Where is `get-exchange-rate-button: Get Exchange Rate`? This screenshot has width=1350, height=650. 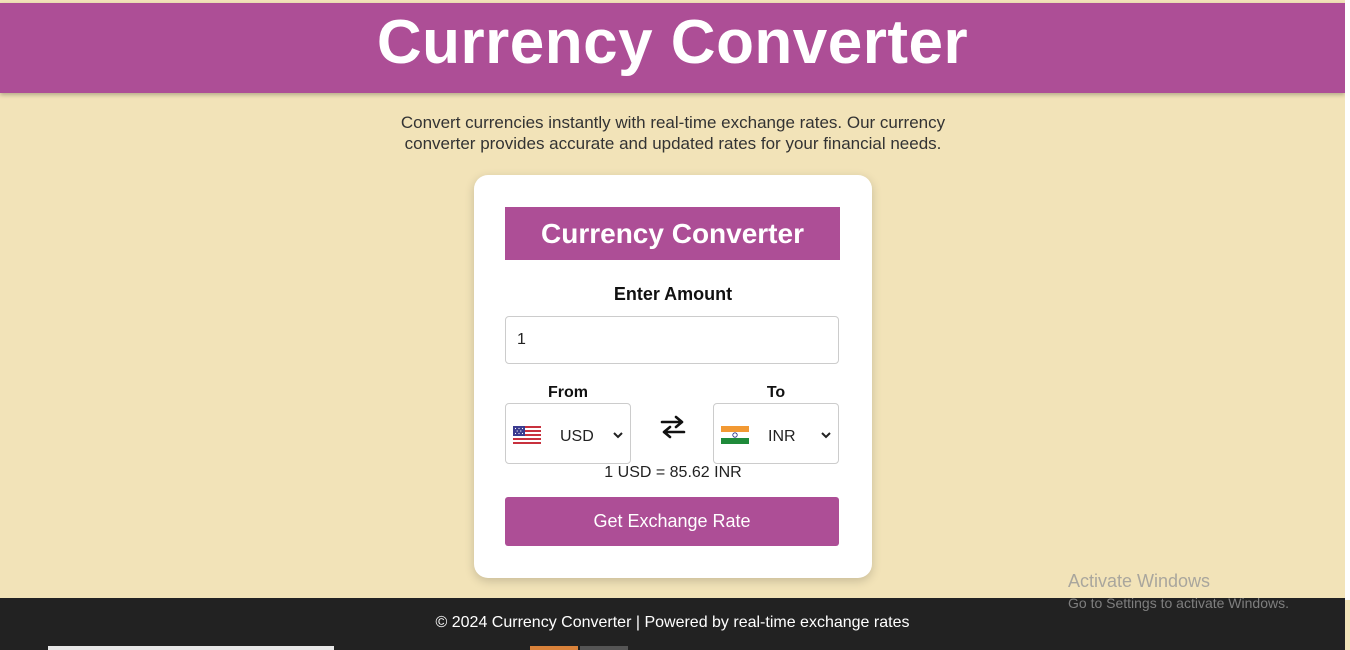 get-exchange-rate-button: Get Exchange Rate is located at coordinates (672, 521).